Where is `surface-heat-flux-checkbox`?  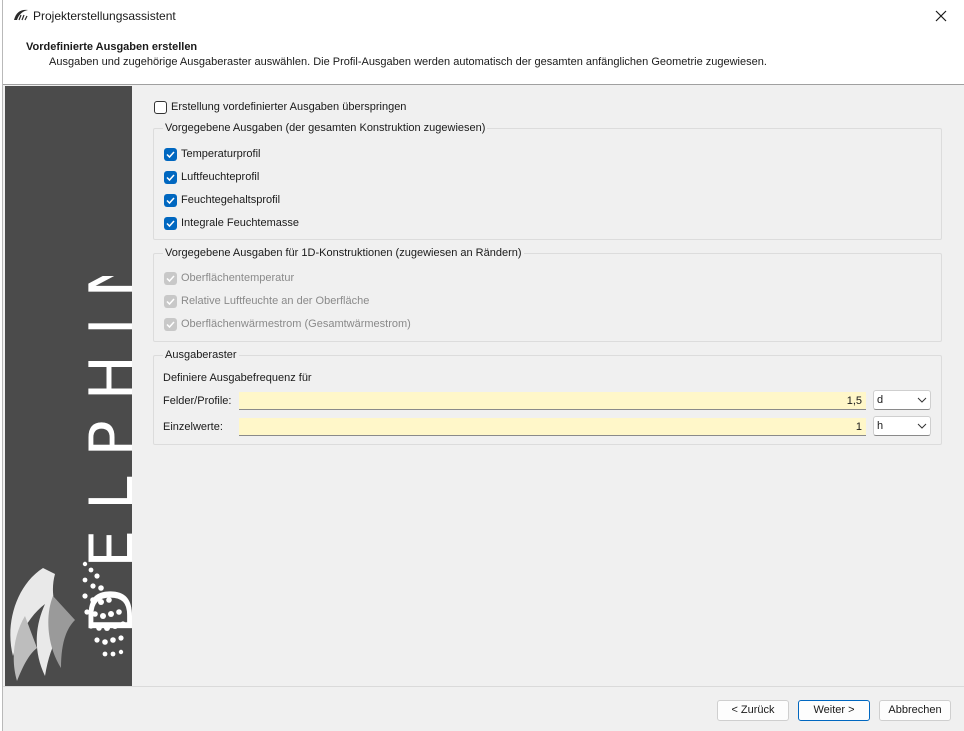
surface-heat-flux-checkbox is located at coordinates (170, 324).